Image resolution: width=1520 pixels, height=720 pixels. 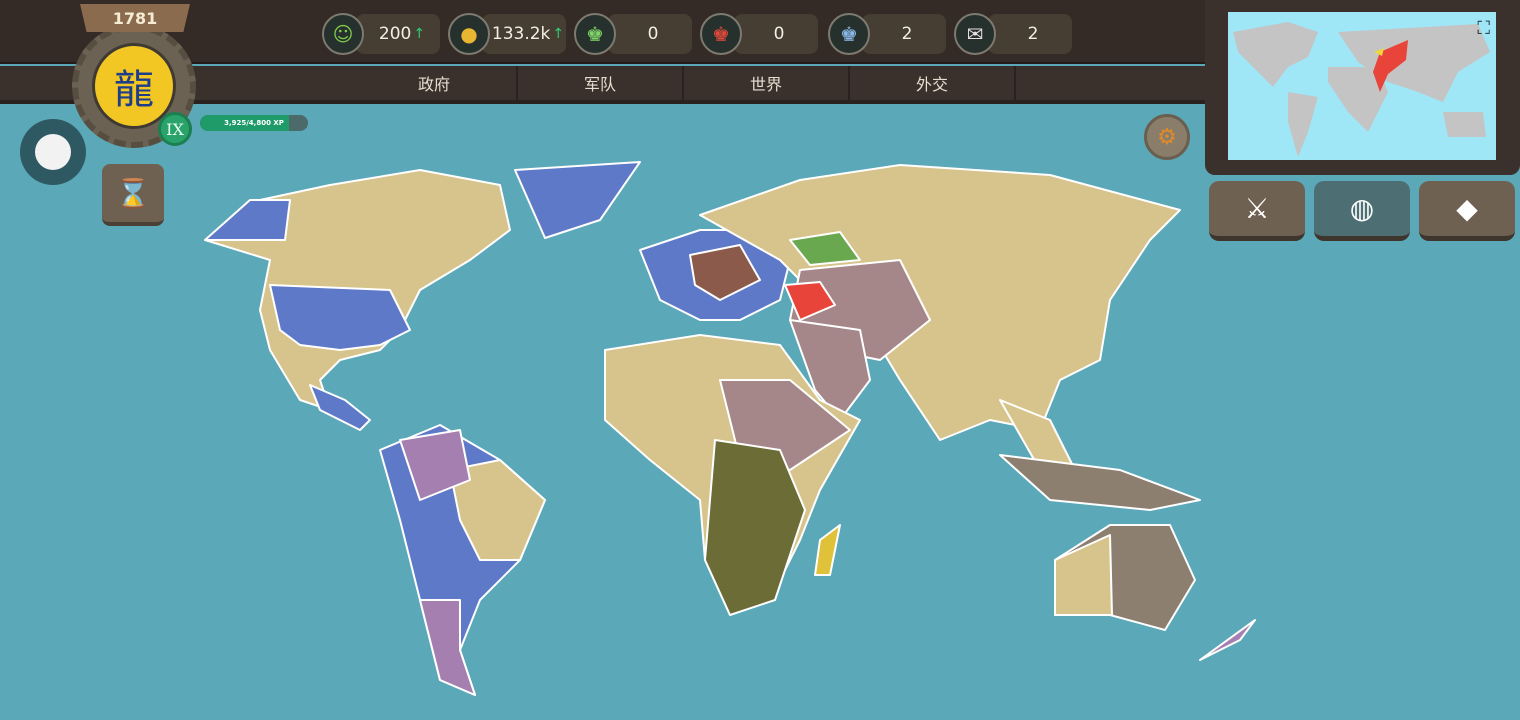 I want to click on resource-green-king: ♚ 0, so click(x=633, y=34).